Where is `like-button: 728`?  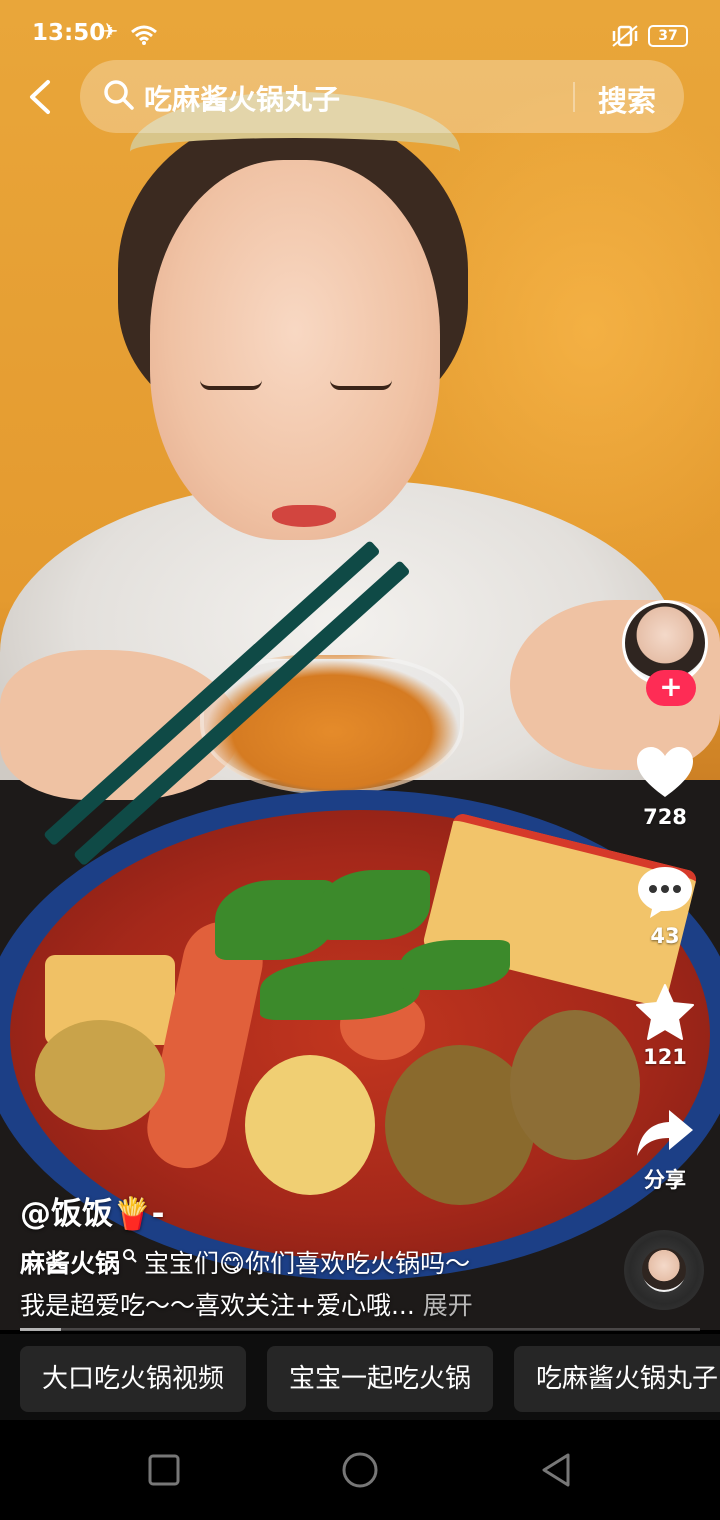
like-button: 728 is located at coordinates (665, 787).